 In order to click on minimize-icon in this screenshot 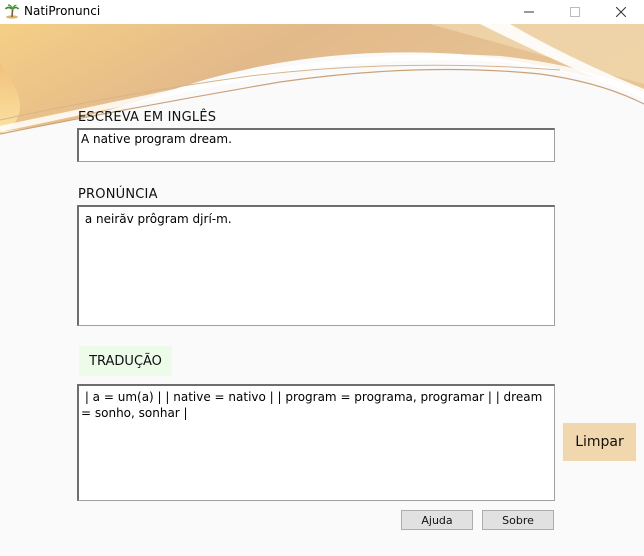, I will do `click(529, 12)`.